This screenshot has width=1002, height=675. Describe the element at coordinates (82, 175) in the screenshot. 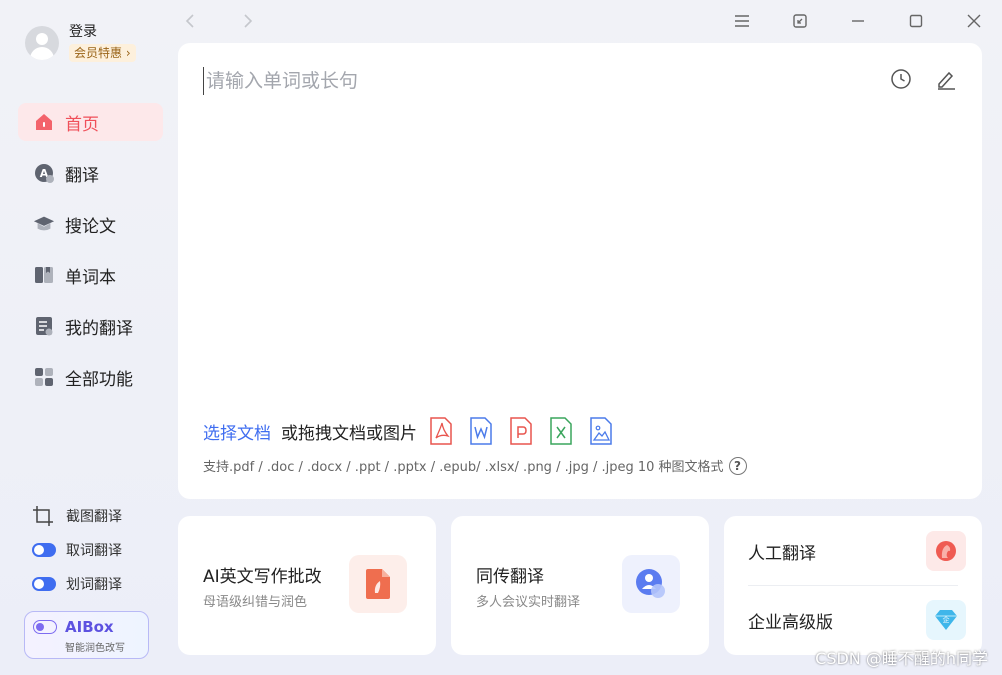

I see `sidebar-item-label: 翻译` at that location.